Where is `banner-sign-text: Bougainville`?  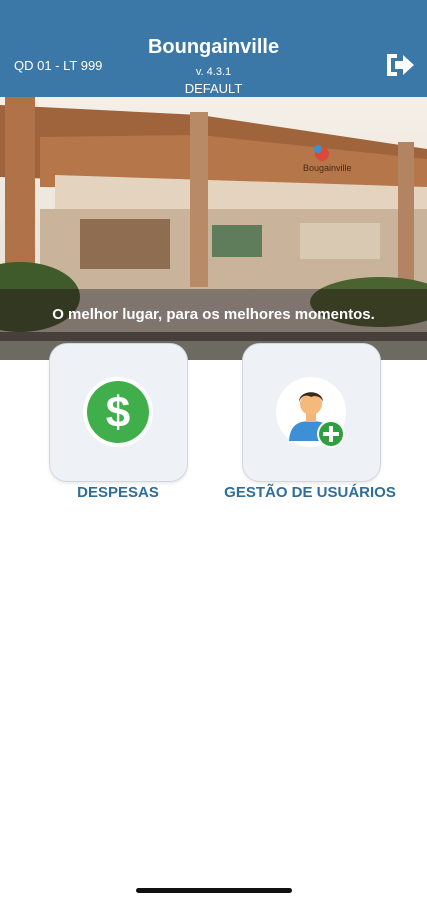
banner-sign-text: Bougainville is located at coordinates (327, 168).